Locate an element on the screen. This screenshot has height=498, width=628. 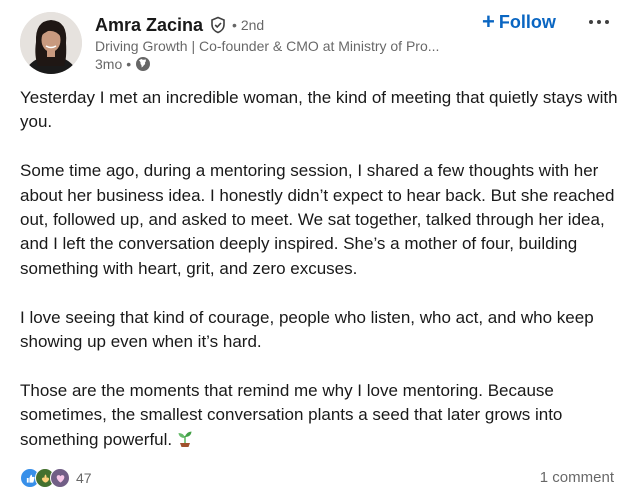
plus-icon: + is located at coordinates (488, 21).